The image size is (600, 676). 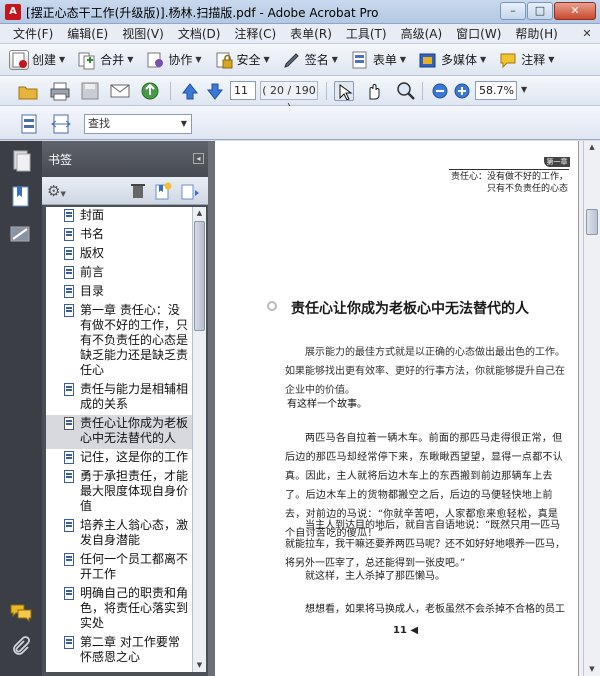 I want to click on select-text-cursor-icon, so click(x=344, y=91).